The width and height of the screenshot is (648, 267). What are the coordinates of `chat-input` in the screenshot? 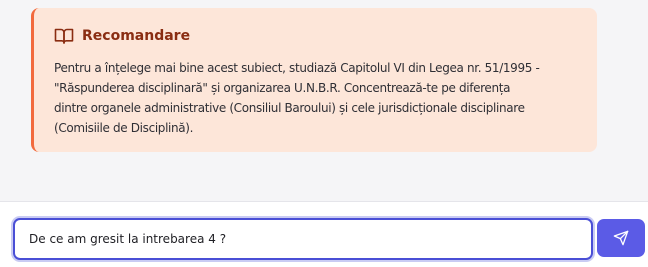 It's located at (303, 239).